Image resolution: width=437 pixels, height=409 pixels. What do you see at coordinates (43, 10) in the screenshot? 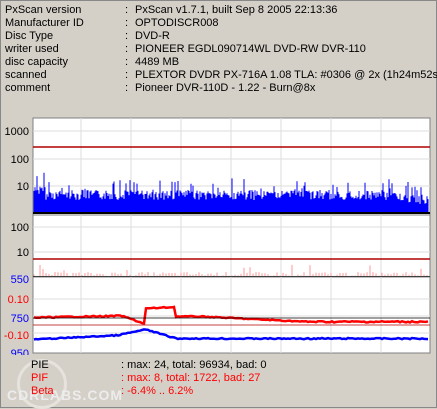
I see `info-label: PxScan version` at bounding box center [43, 10].